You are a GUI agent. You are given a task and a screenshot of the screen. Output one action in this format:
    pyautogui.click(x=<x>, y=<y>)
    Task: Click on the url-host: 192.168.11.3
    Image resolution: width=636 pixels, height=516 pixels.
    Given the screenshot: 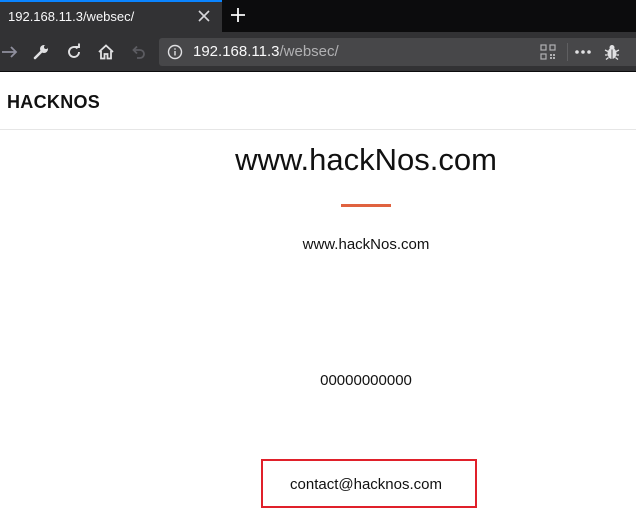 What is the action you would take?
    pyautogui.click(x=236, y=51)
    